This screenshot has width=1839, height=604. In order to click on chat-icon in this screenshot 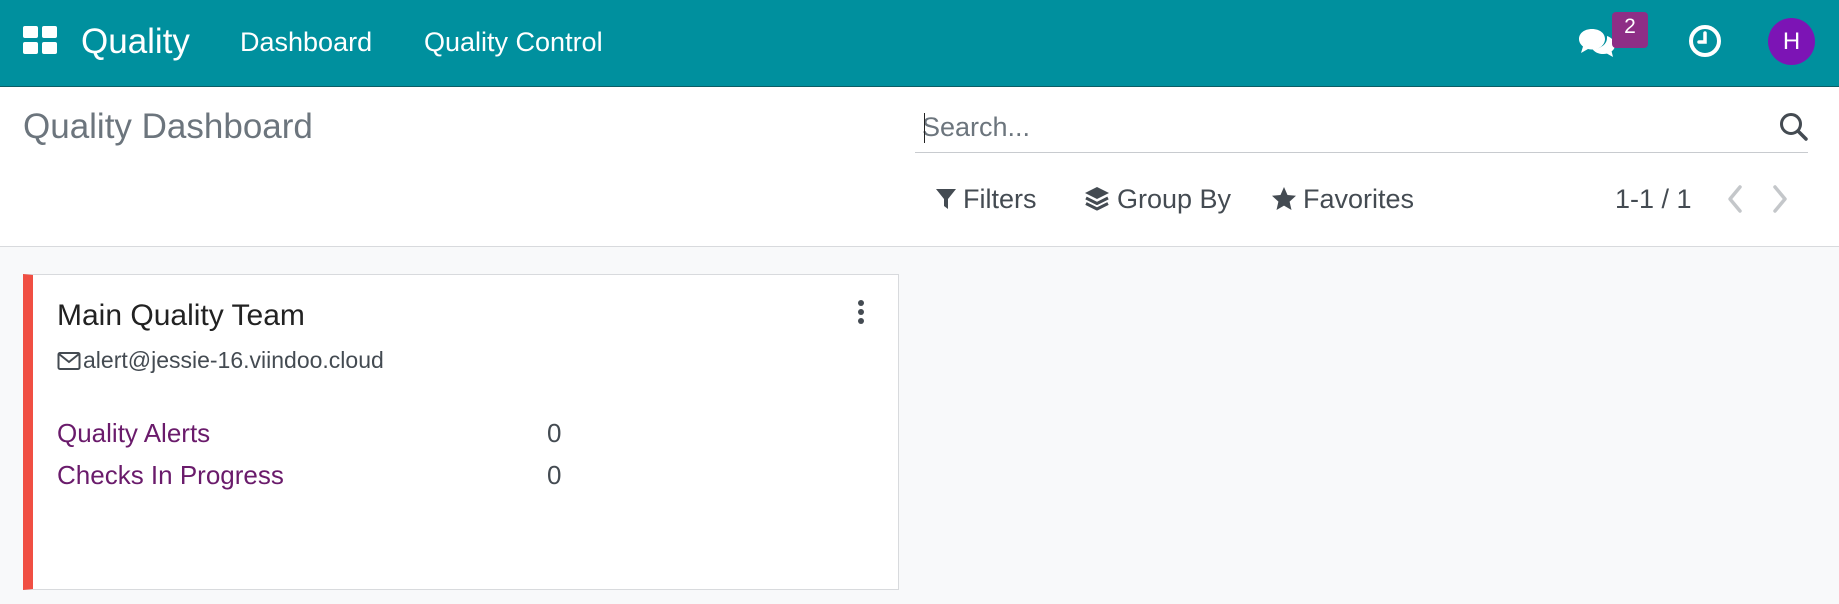, I will do `click(1597, 43)`.